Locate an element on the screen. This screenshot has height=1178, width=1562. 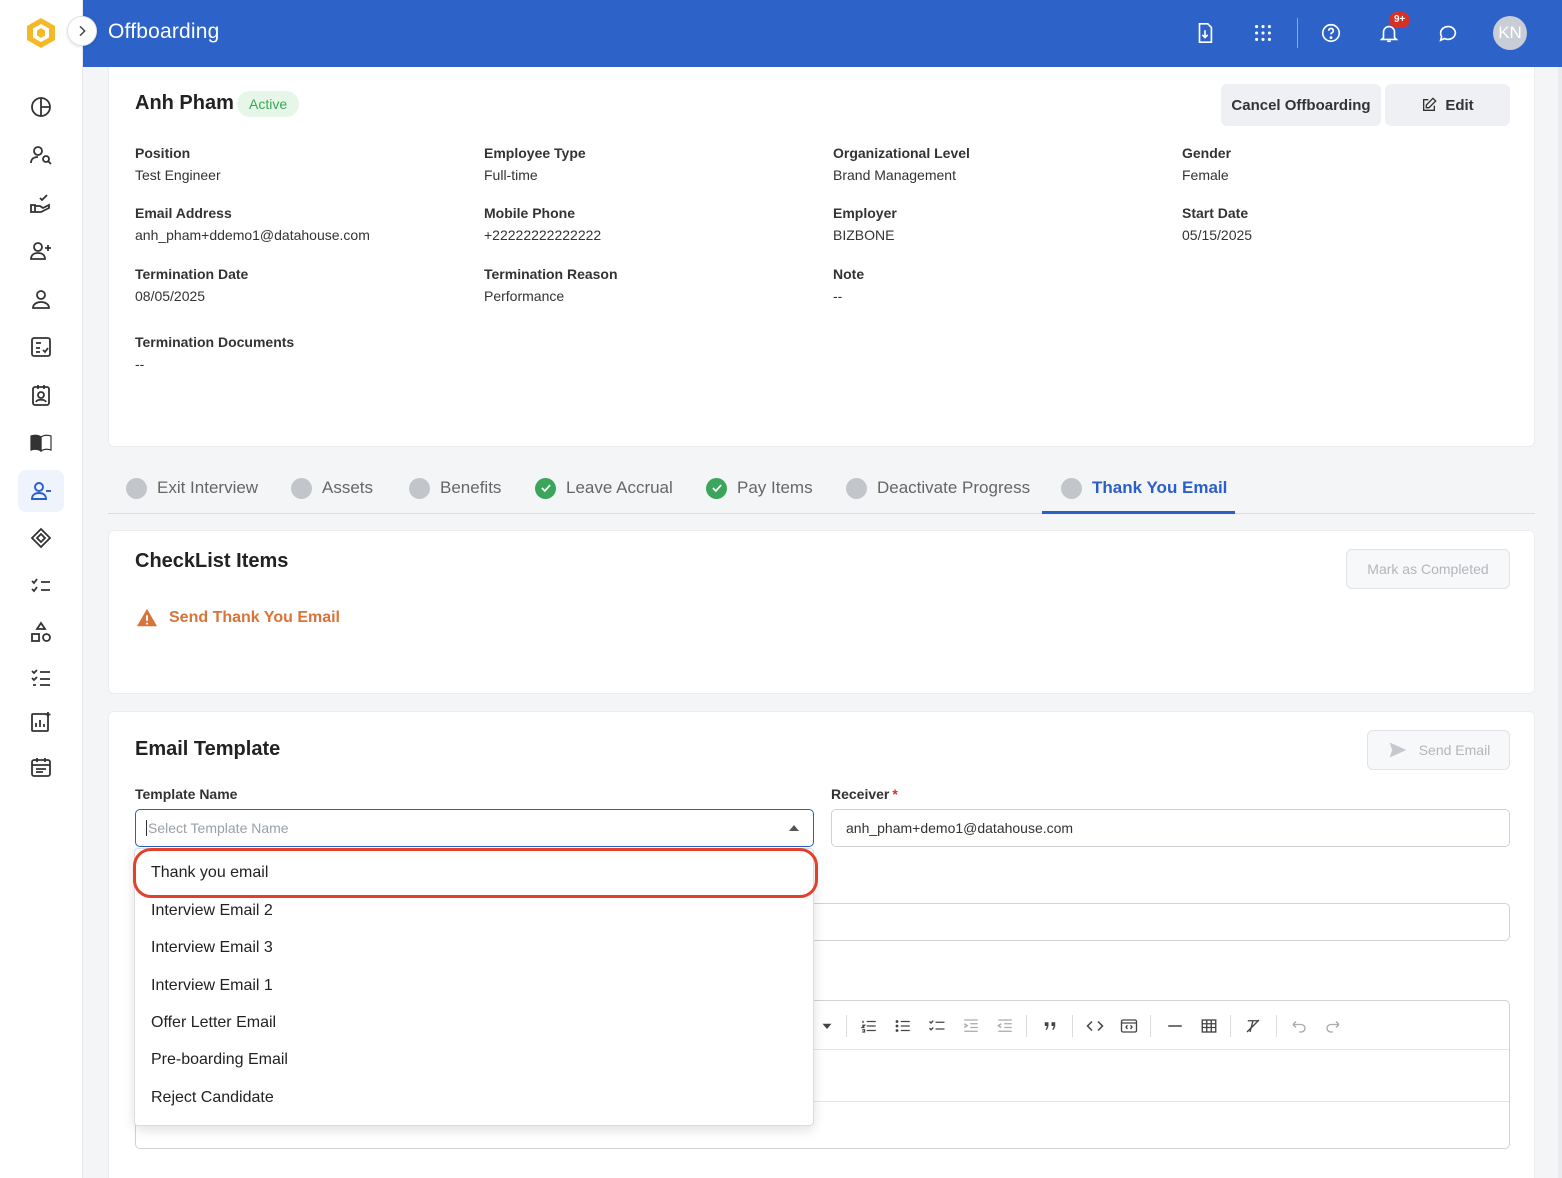
list-item: Reject Candidate is located at coordinates (212, 1098).